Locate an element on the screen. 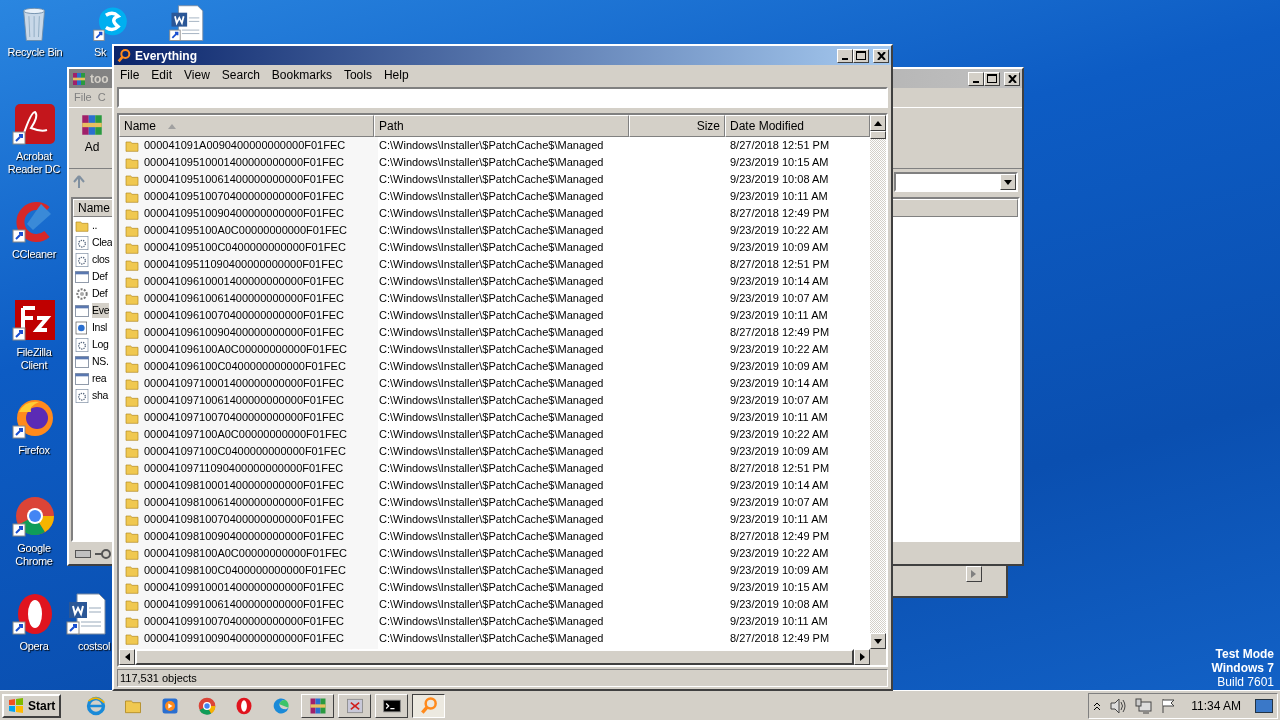  column-header: Path is located at coordinates (501, 126).